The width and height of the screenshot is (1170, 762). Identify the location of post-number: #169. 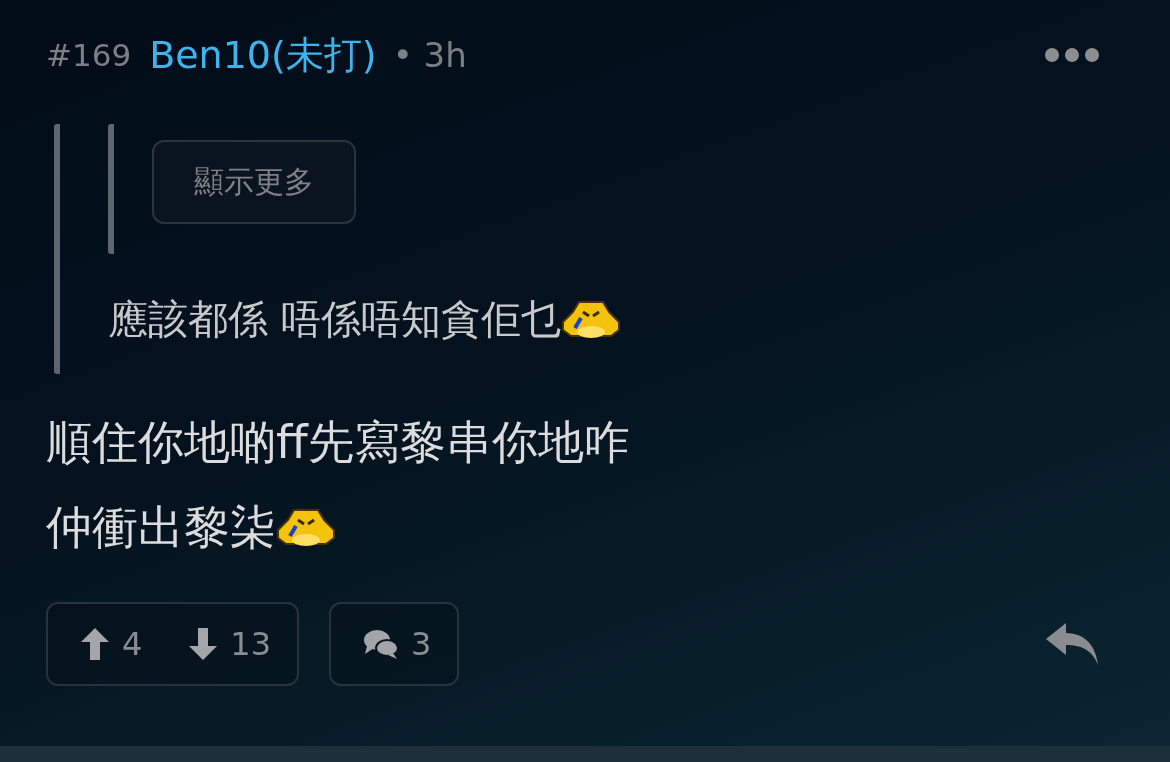
(89, 55).